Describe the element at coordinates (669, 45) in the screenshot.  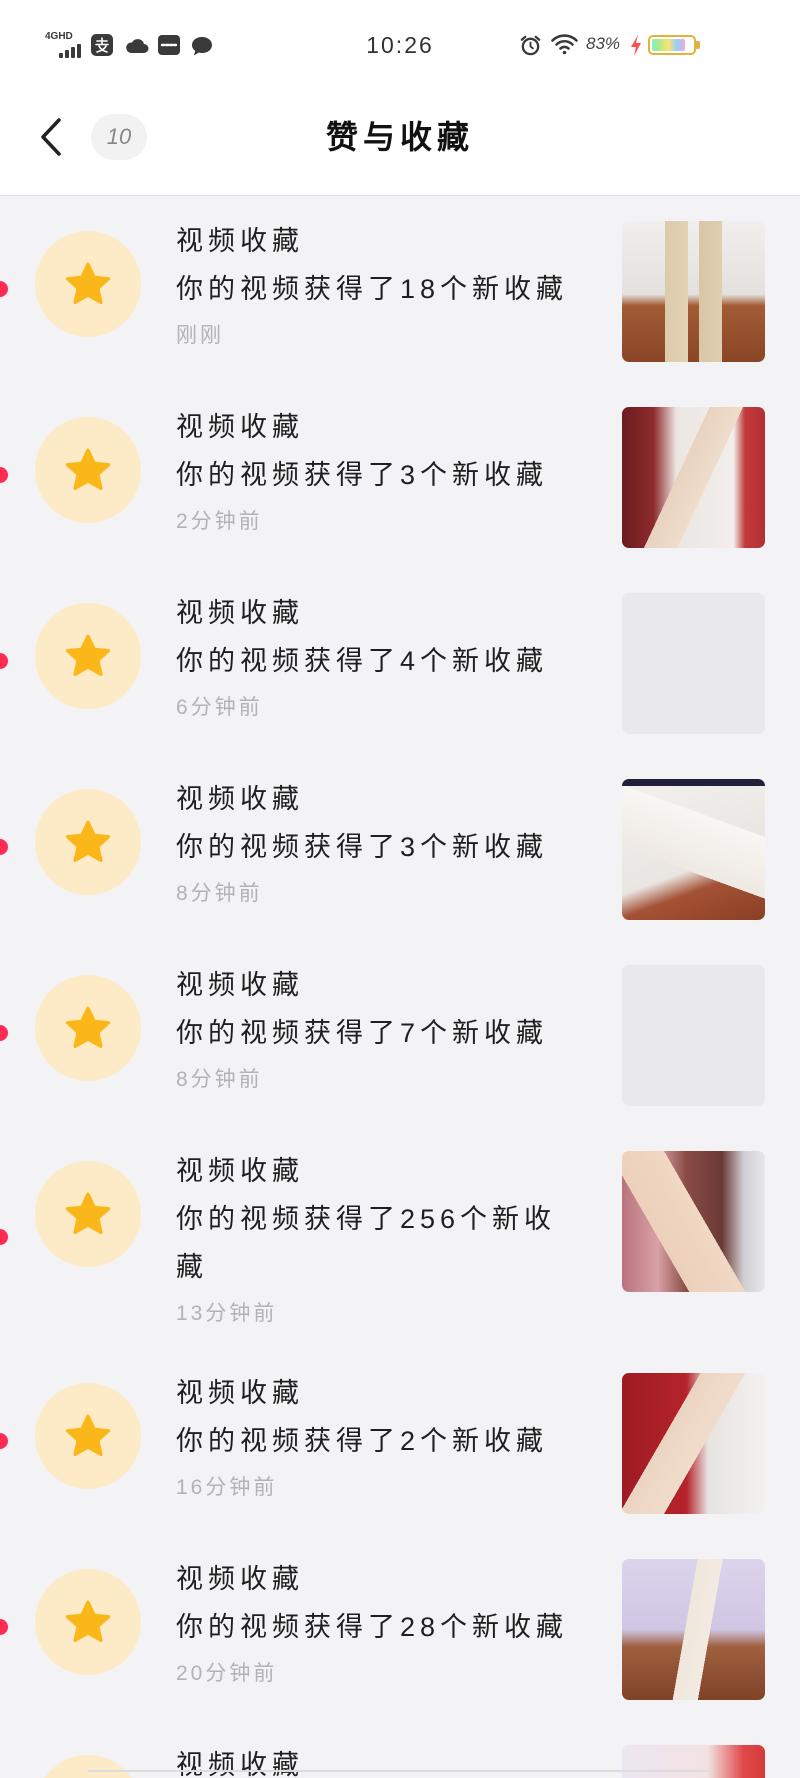
I see `battery-level` at that location.